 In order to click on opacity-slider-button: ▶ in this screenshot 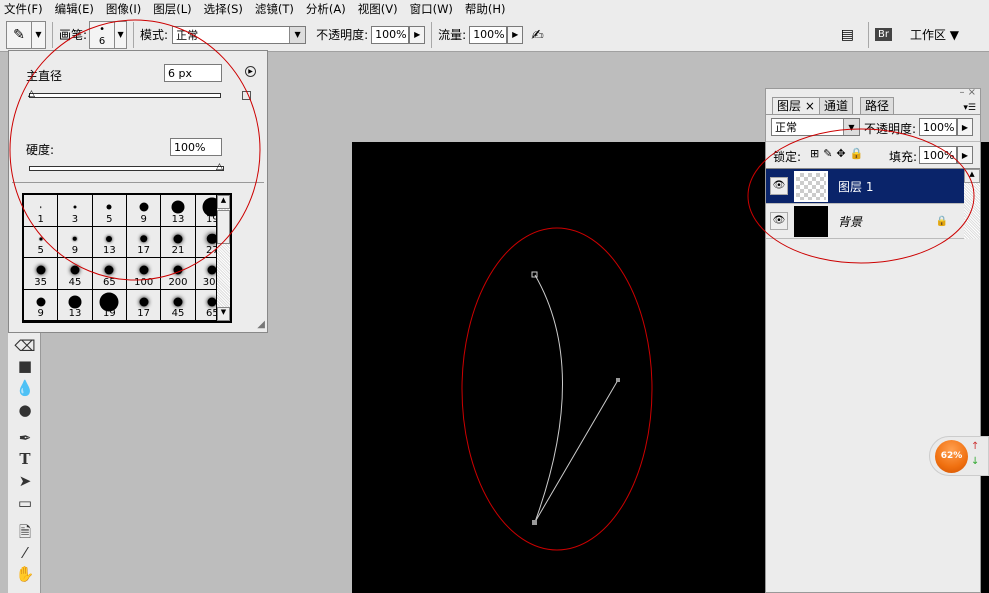, I will do `click(417, 34)`.